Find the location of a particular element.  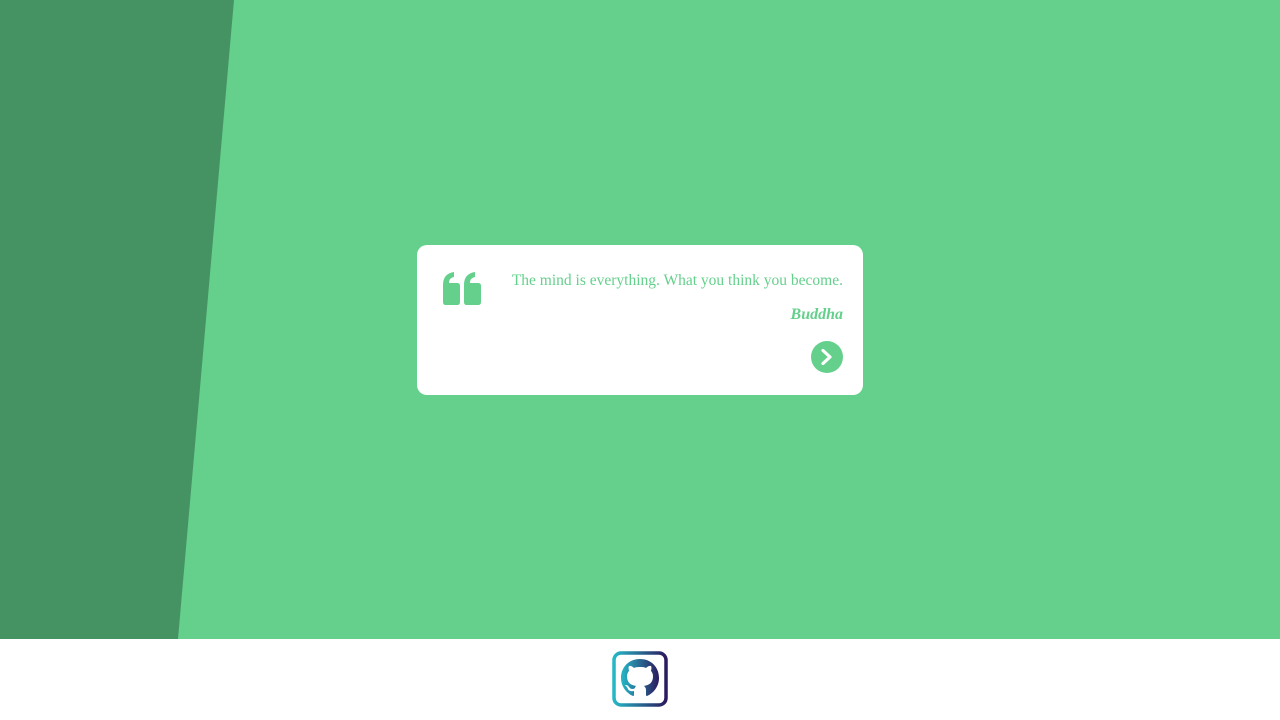

footer is located at coordinates (640, 679).